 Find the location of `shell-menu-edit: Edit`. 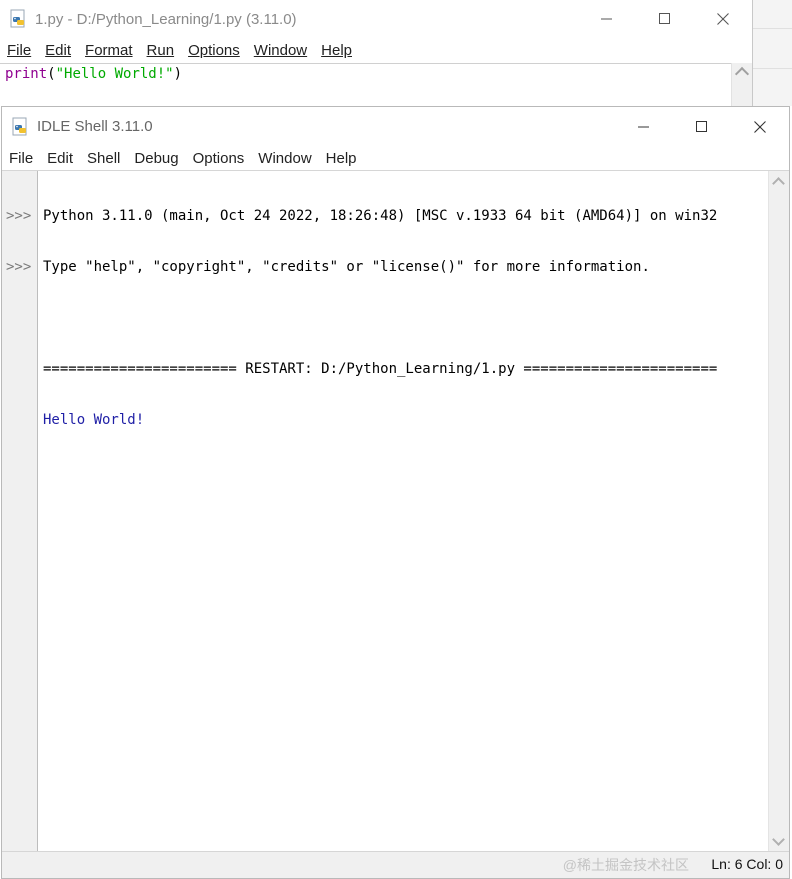

shell-menu-edit: Edit is located at coordinates (60, 158).